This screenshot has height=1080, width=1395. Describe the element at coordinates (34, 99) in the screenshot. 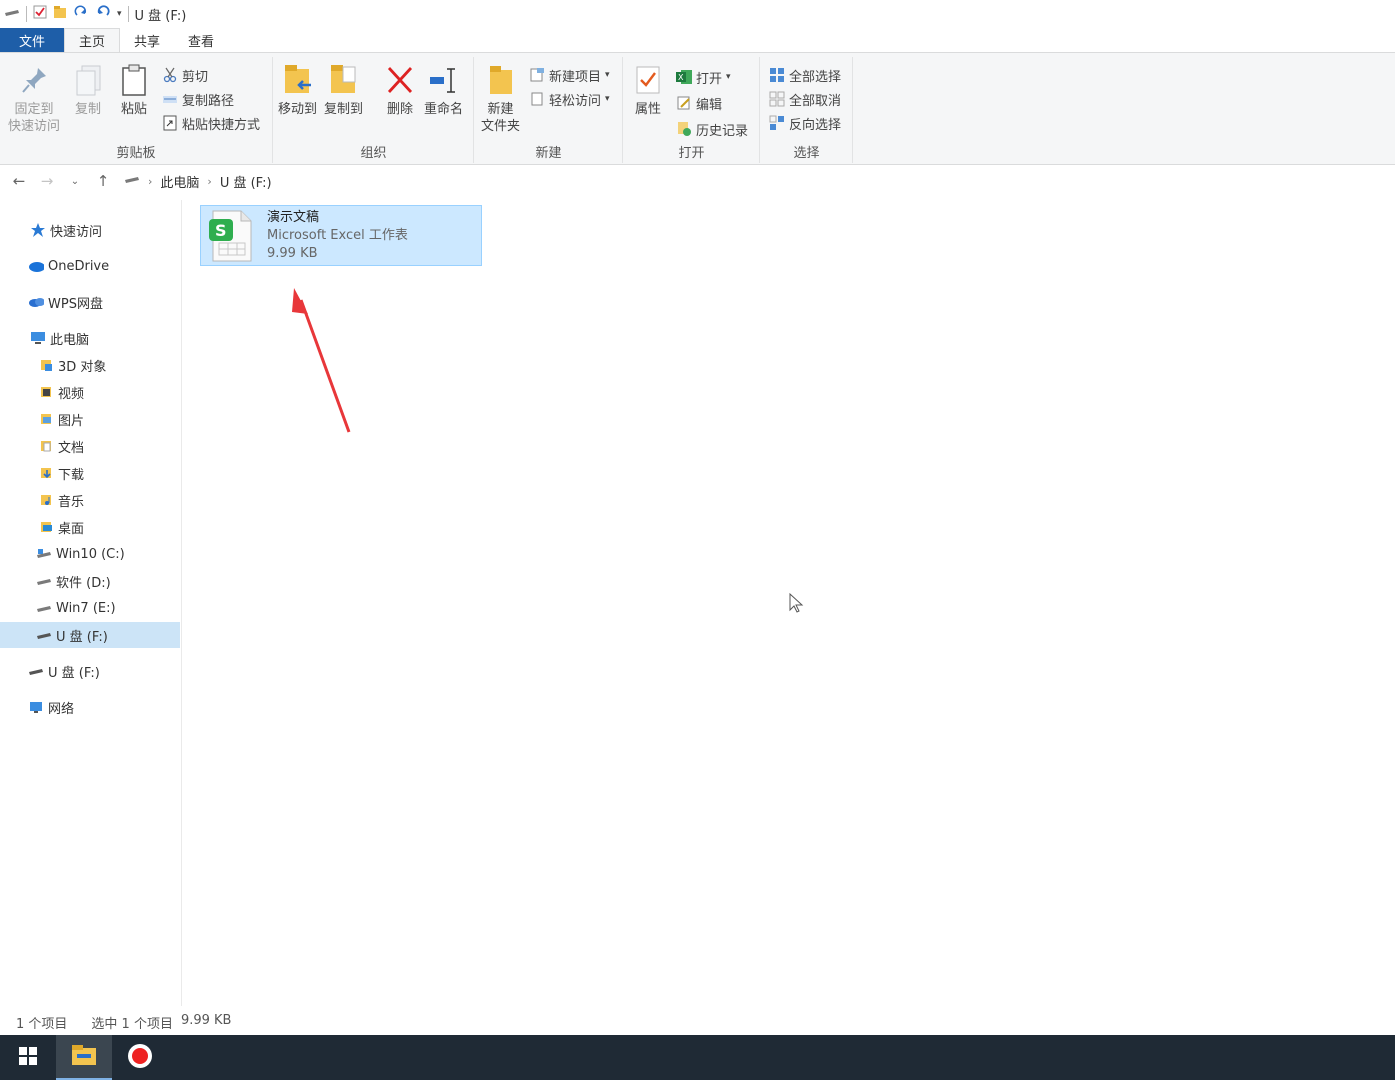

I see `pin-to-quick-access-button: 固定到 快速访问` at that location.